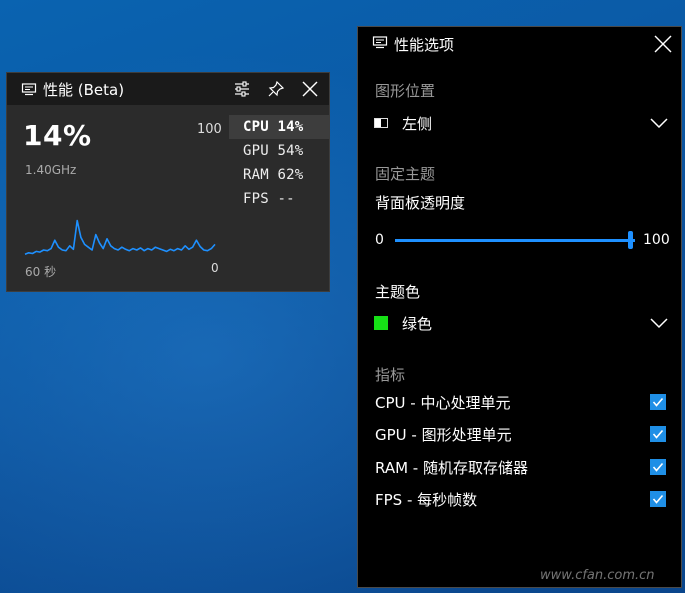 This screenshot has height=593, width=685. What do you see at coordinates (417, 123) in the screenshot?
I see `position-dropdown-value: 左侧` at bounding box center [417, 123].